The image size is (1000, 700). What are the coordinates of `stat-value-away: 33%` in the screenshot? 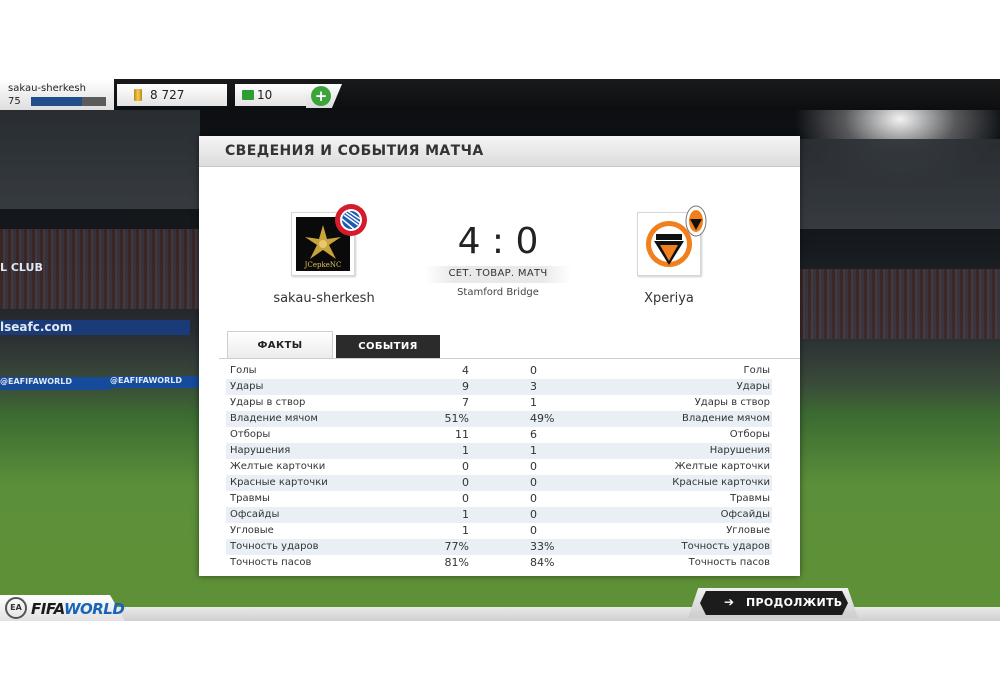 It's located at (542, 546).